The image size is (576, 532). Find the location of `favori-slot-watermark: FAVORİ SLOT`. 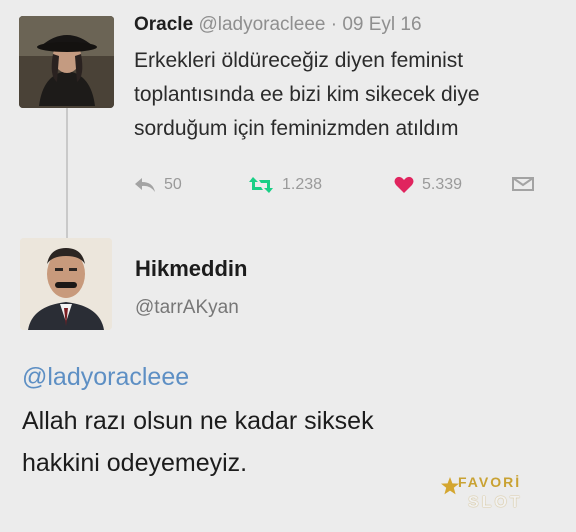

favori-slot-watermark: FAVORİ SLOT is located at coordinates (500, 496).